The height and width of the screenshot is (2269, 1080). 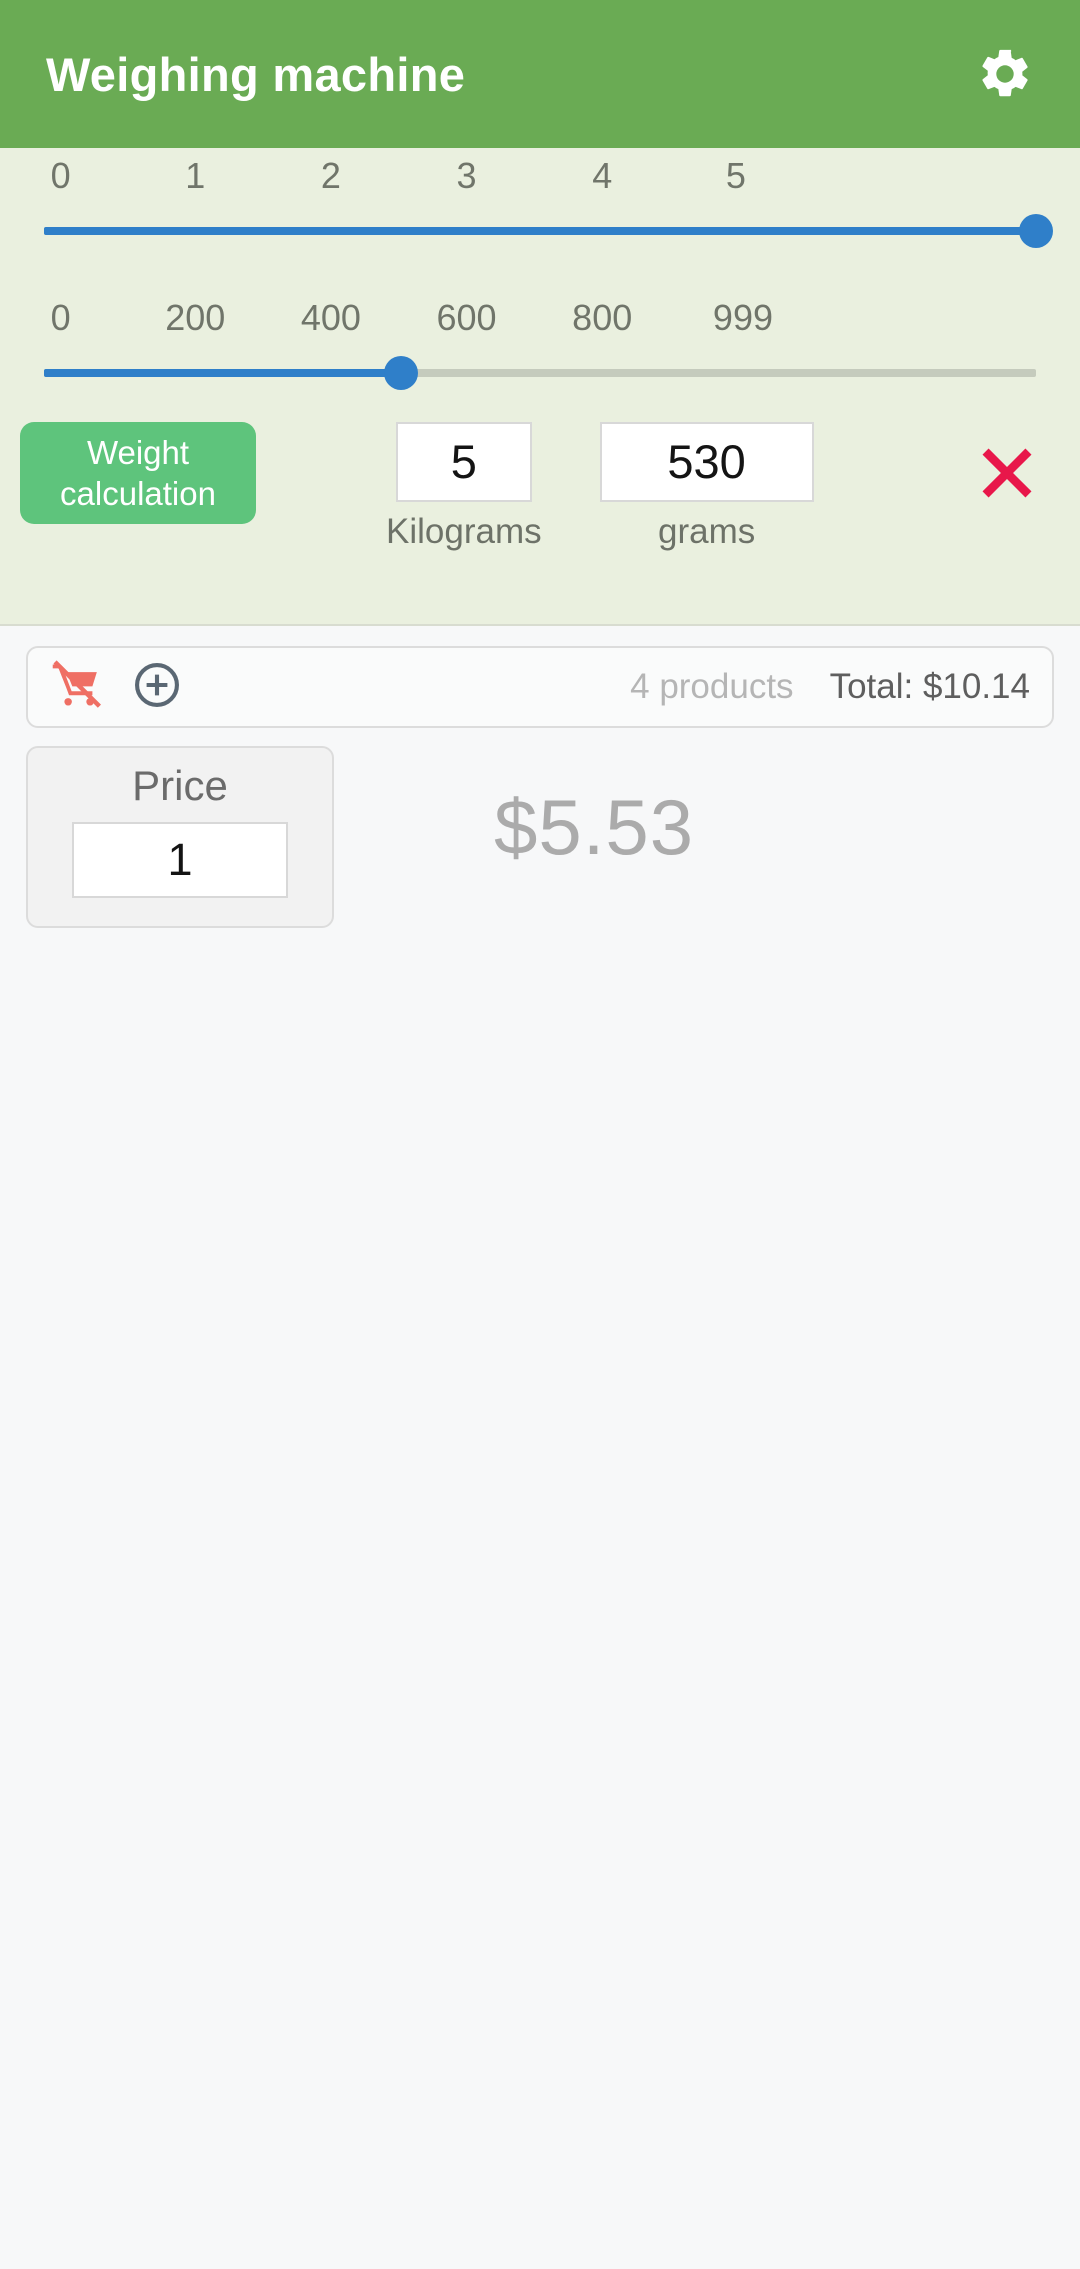 I want to click on g-tick-999: 999, so click(x=743, y=317).